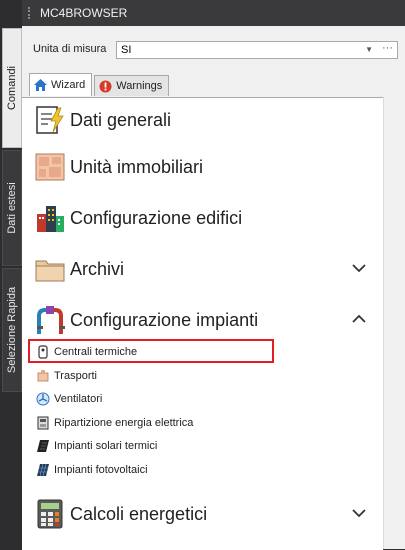 This screenshot has width=405, height=550. What do you see at coordinates (31, 13) in the screenshot?
I see `drag-grip-icon` at bounding box center [31, 13].